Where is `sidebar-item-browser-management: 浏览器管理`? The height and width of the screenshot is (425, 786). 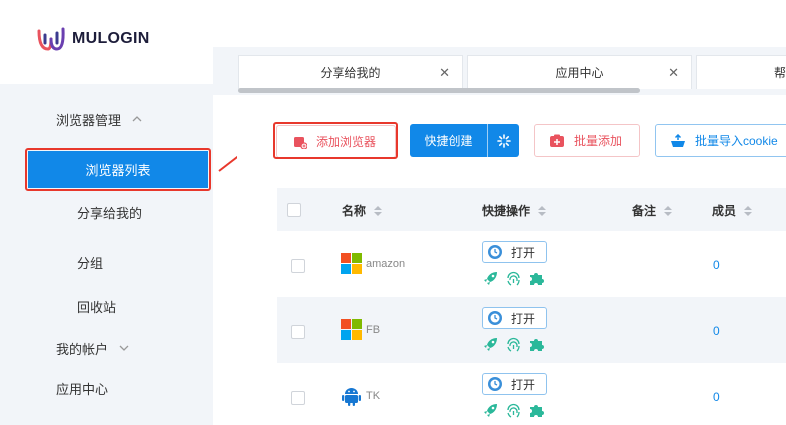 sidebar-item-browser-management: 浏览器管理 is located at coordinates (106, 119).